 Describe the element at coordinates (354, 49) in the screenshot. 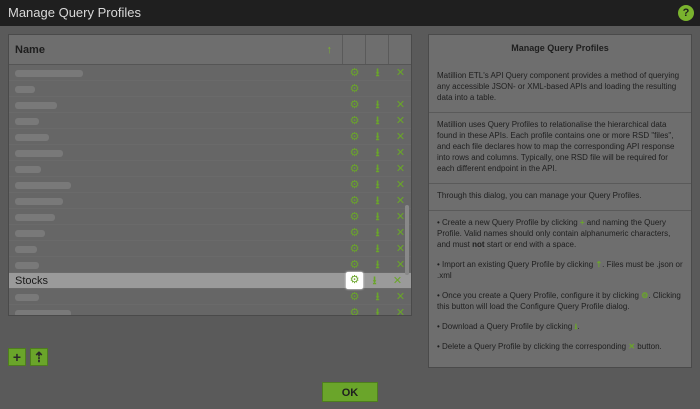

I see `column-header-configure` at that location.